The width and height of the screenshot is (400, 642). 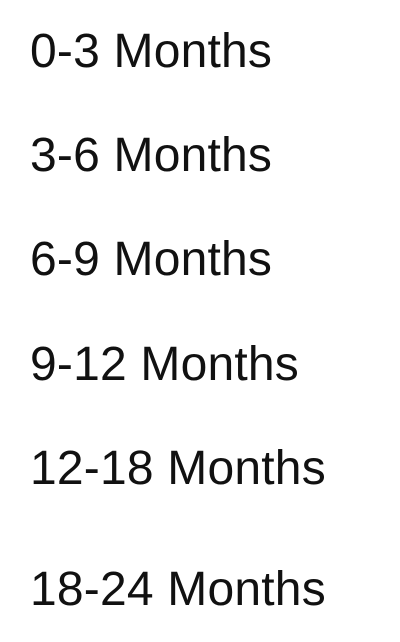 What do you see at coordinates (151, 156) in the screenshot?
I see `size-option-3-6-months: 3-6 Months` at bounding box center [151, 156].